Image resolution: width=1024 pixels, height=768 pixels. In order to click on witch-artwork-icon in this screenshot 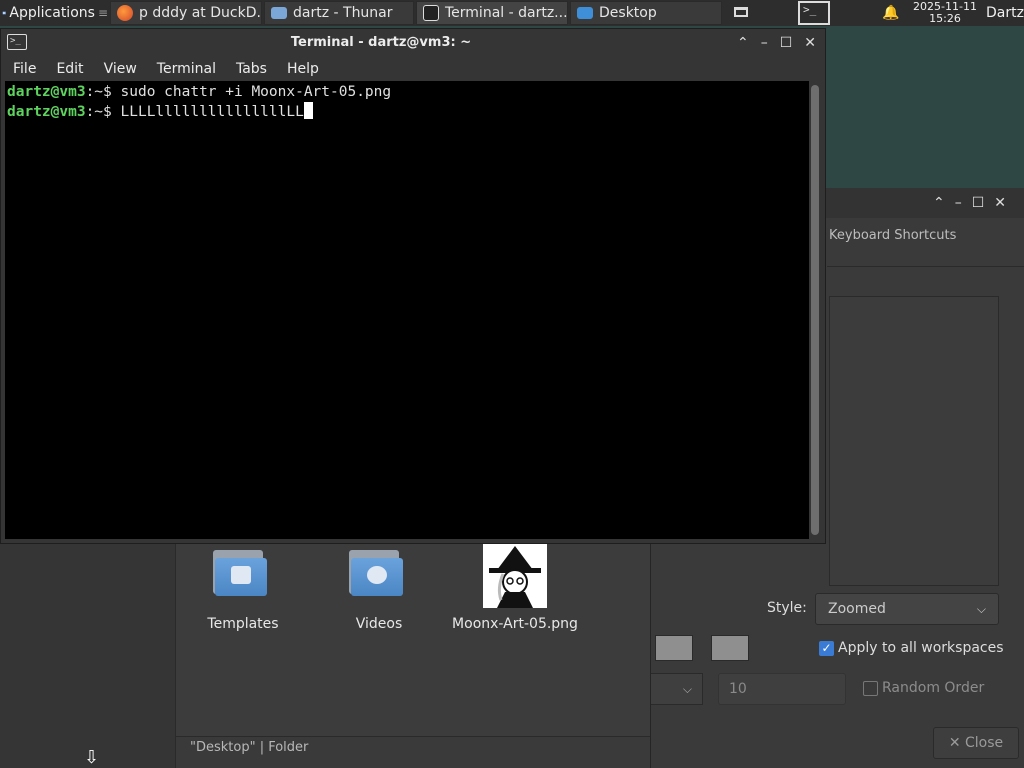, I will do `click(515, 577)`.